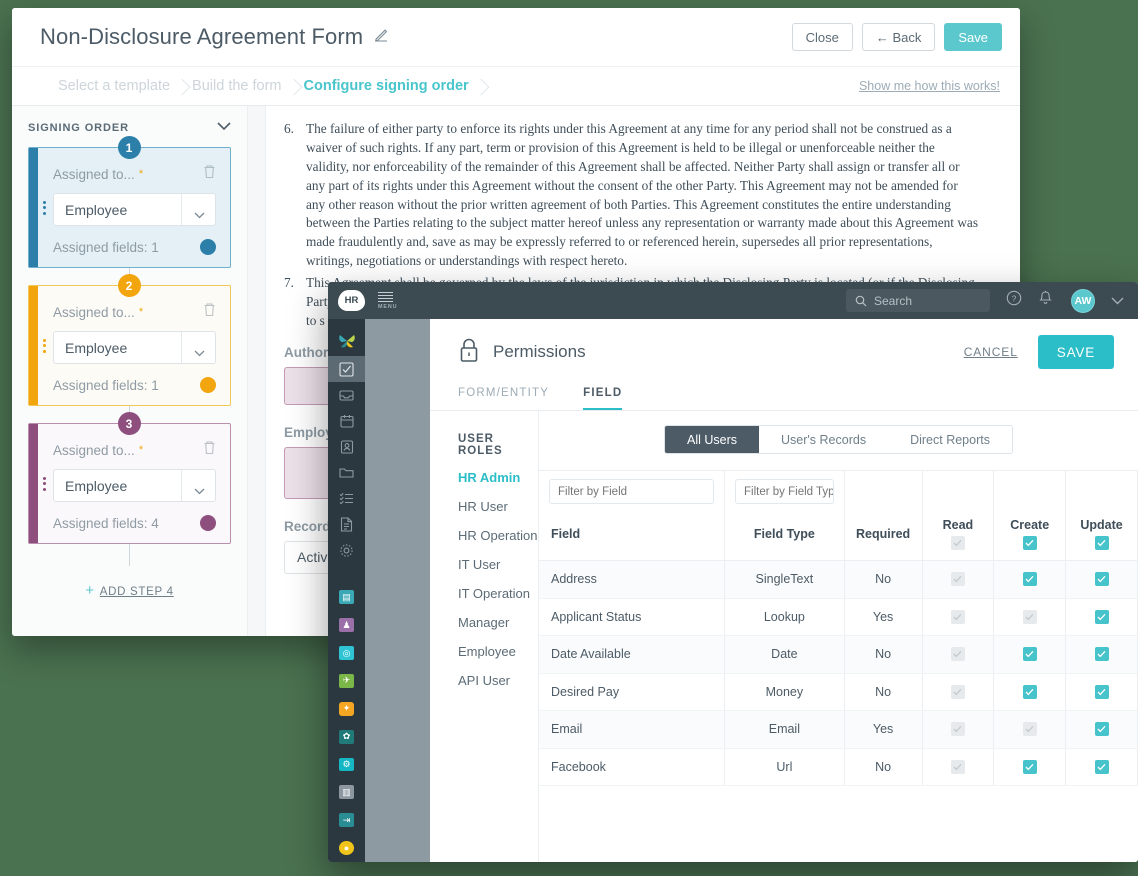 This screenshot has width=1138, height=876. I want to click on report-app-icon: ▥, so click(346, 792).